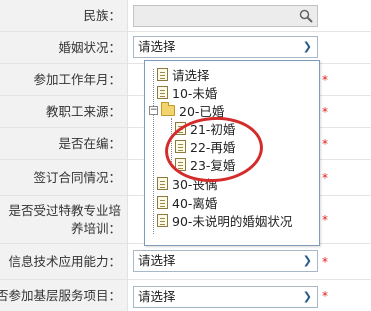 The height and width of the screenshot is (311, 371). Describe the element at coordinates (64, 47) in the screenshot. I see `marital-status-label: 婚姻状况：` at that location.